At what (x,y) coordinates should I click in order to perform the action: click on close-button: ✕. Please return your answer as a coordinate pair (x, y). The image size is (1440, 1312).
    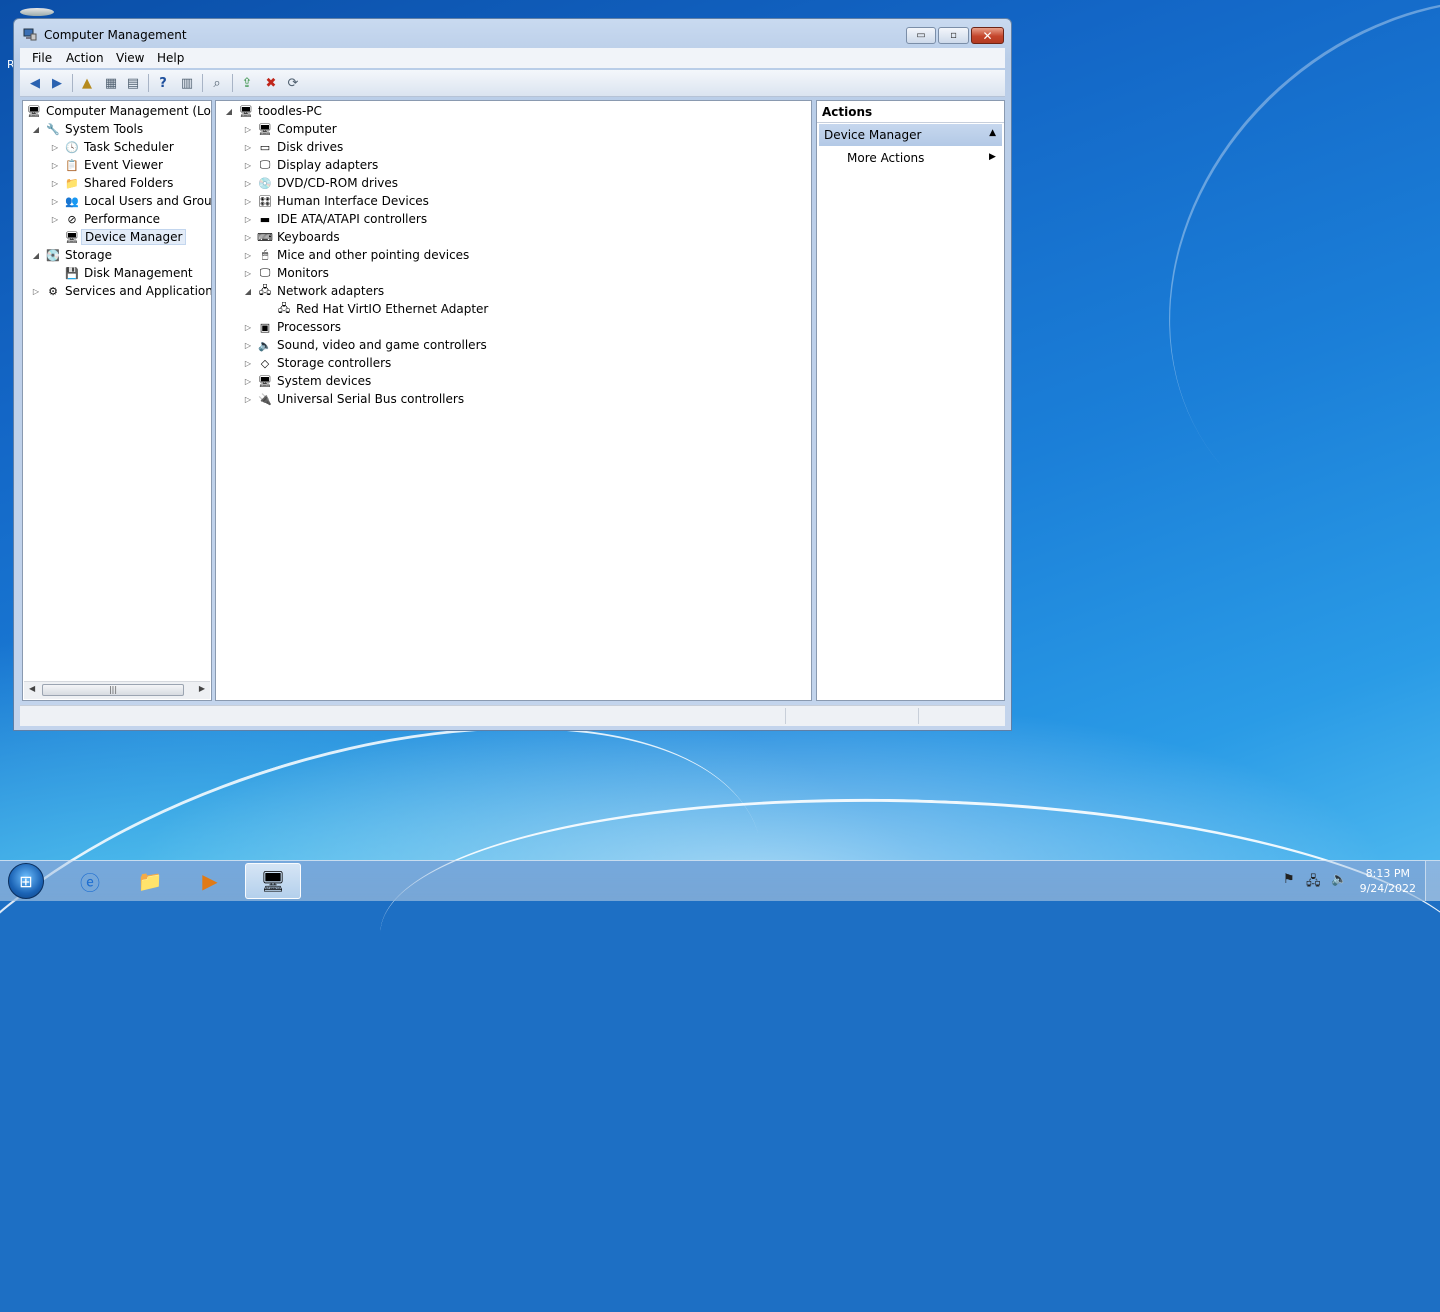
    Looking at the image, I should click on (987, 35).